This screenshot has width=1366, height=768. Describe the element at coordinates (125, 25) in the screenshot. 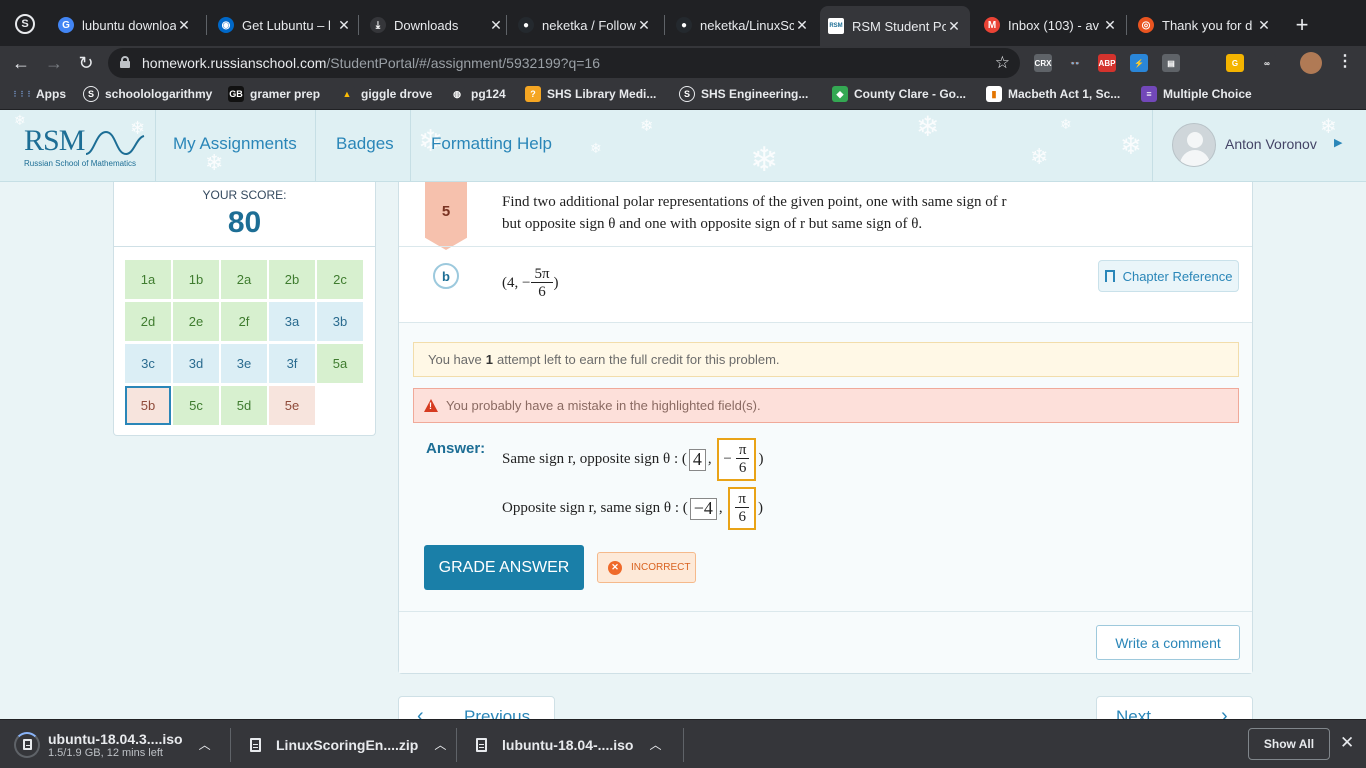

I see `browser-tab: Glubuntu downloa ✕` at that location.